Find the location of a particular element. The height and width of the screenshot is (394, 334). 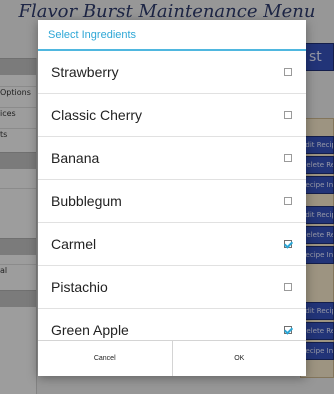

ingredient-label: Green Apple is located at coordinates (90, 330).